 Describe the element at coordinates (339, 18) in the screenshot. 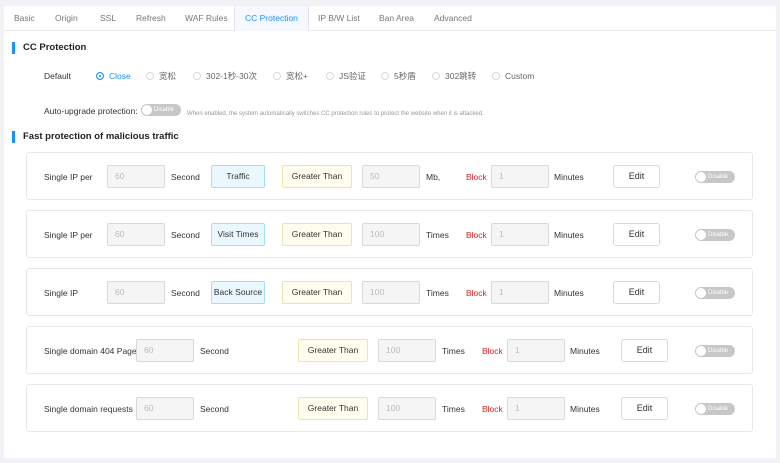

I see `tab-ip-bw-list: IP B/W List` at that location.